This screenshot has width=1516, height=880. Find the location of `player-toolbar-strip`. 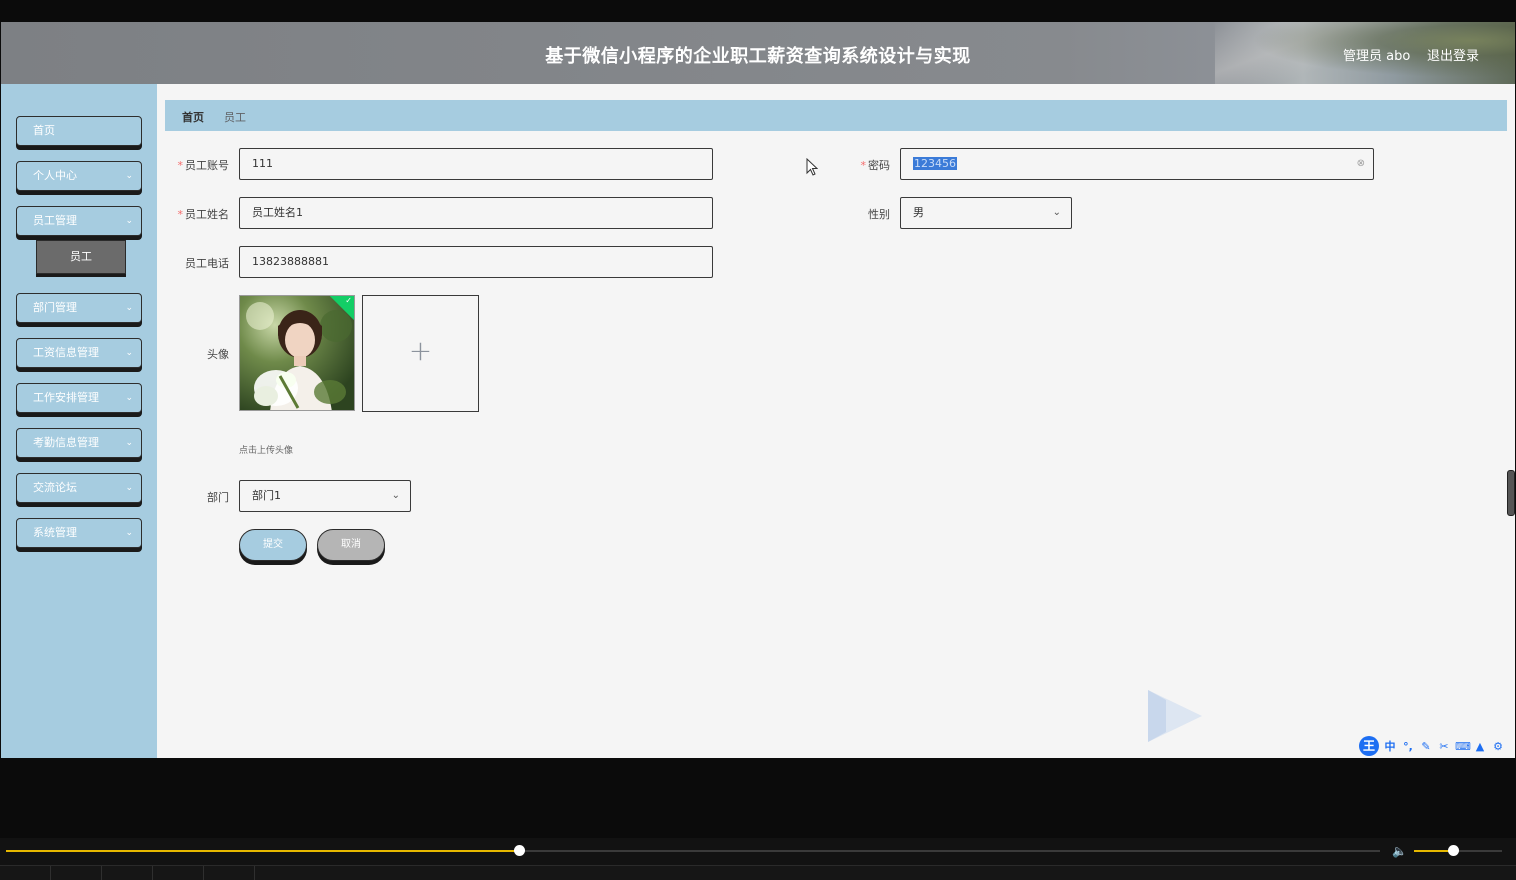

player-toolbar-strip is located at coordinates (758, 872).